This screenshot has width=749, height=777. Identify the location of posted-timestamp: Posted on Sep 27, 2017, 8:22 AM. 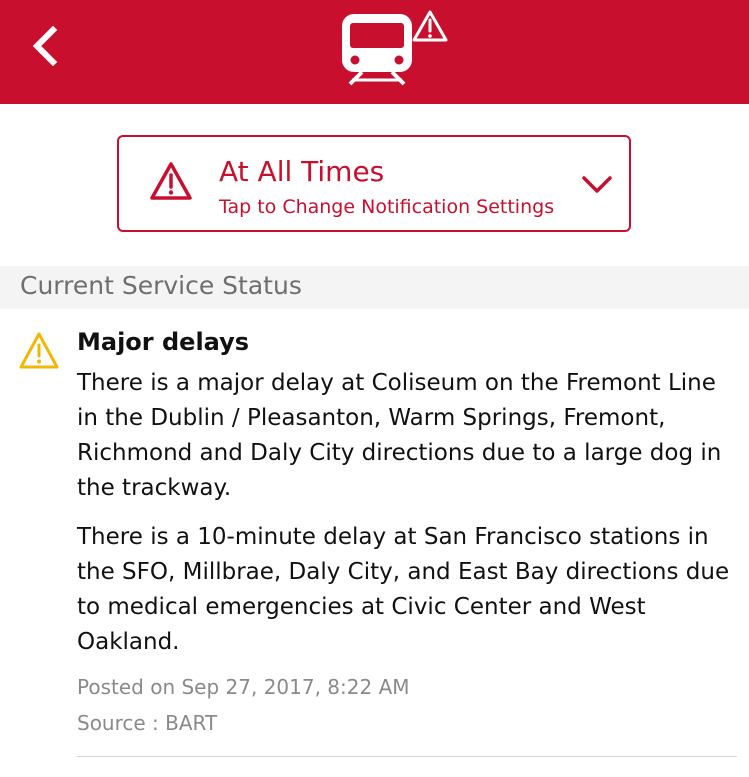
(243, 687).